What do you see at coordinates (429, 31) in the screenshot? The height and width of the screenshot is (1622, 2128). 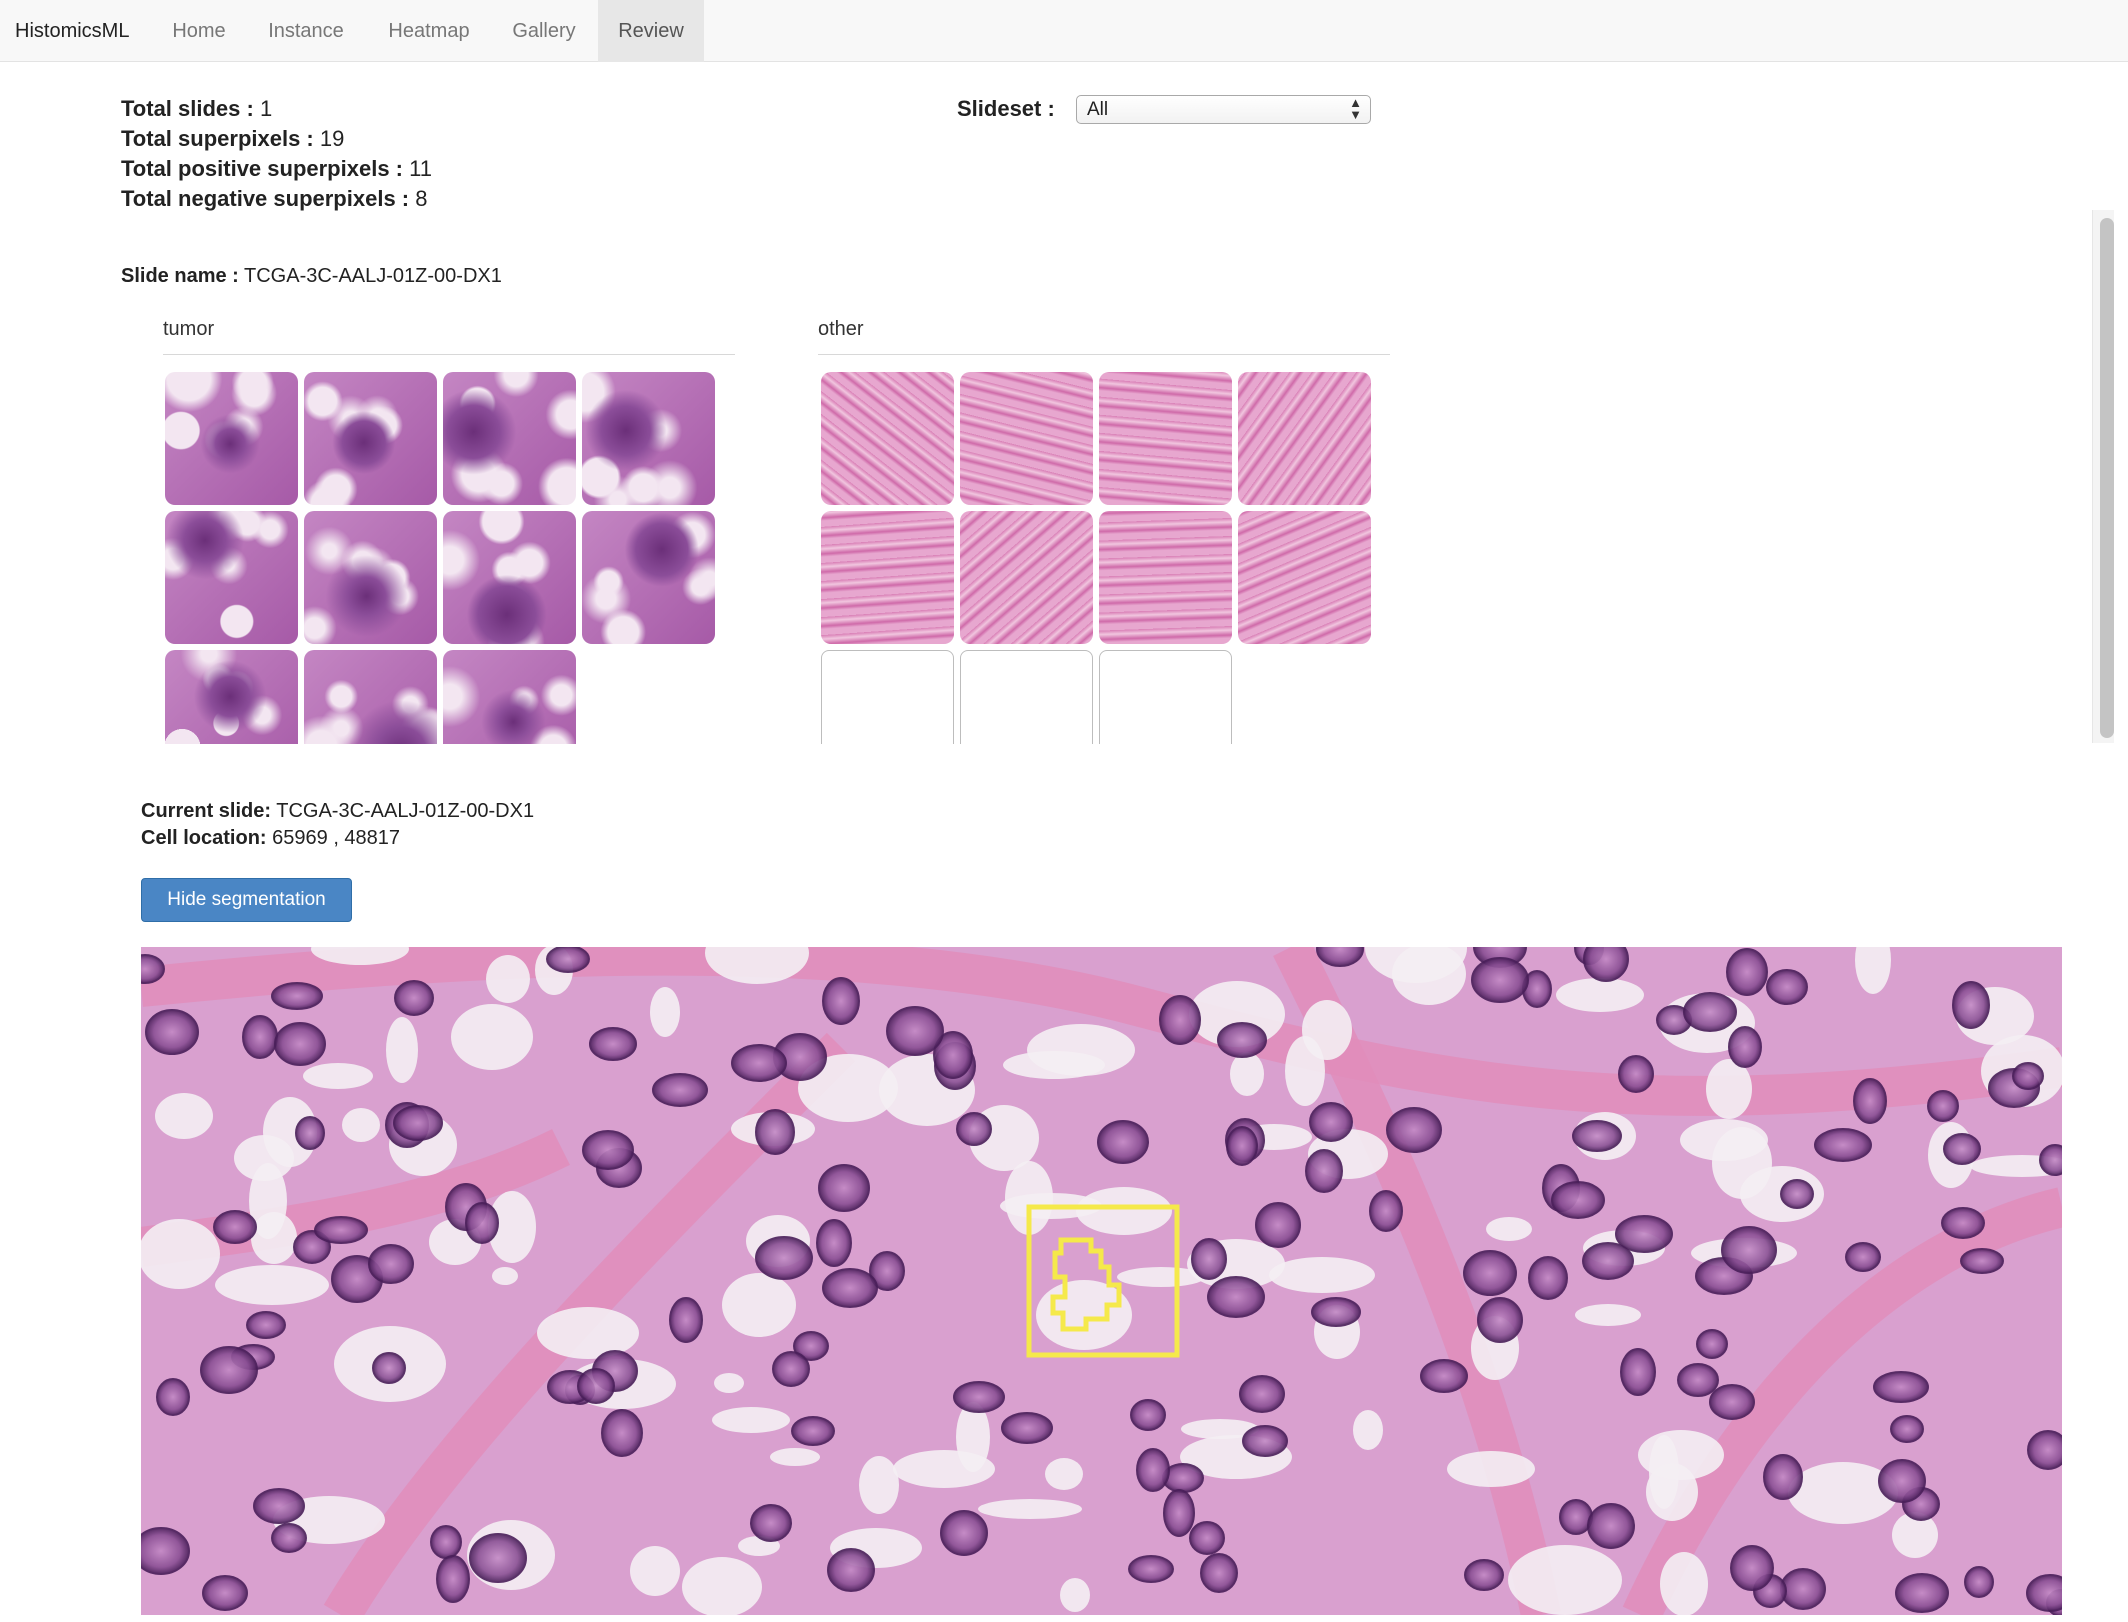 I see `nav-heatmap: Heatmap` at bounding box center [429, 31].